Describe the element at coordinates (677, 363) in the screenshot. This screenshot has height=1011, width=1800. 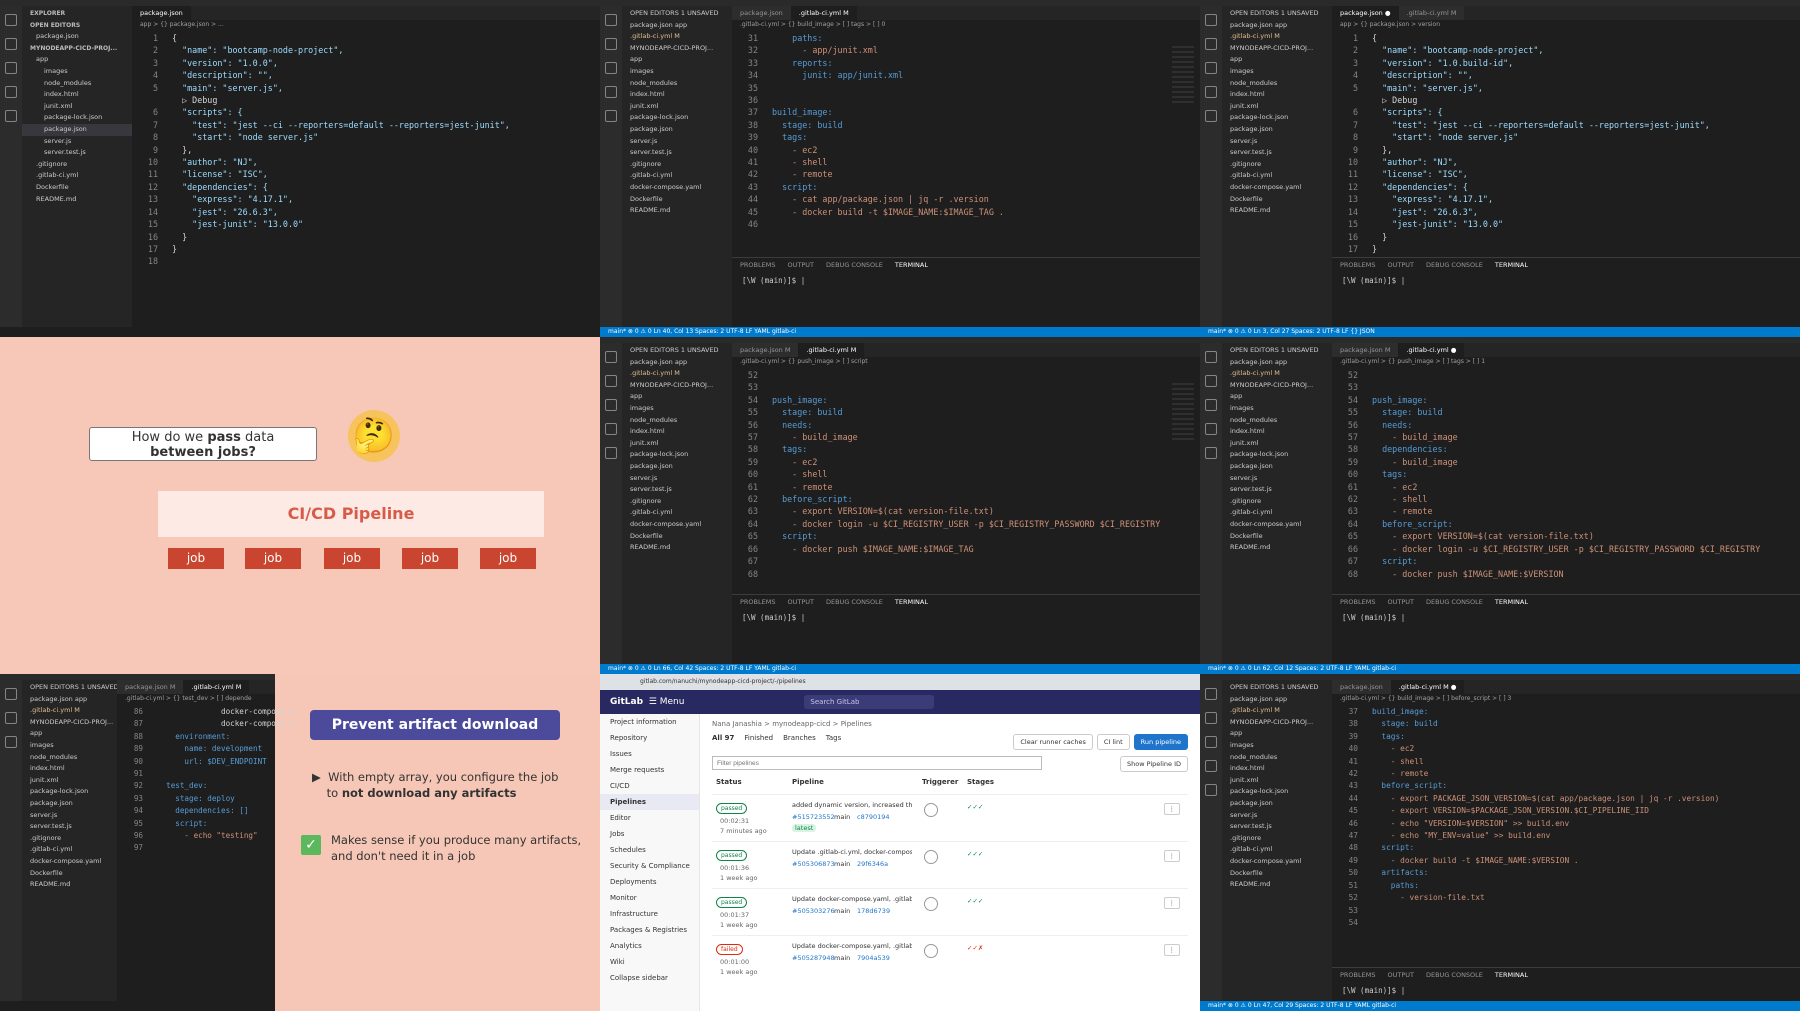
I see `sidebar-item: package.json app` at that location.